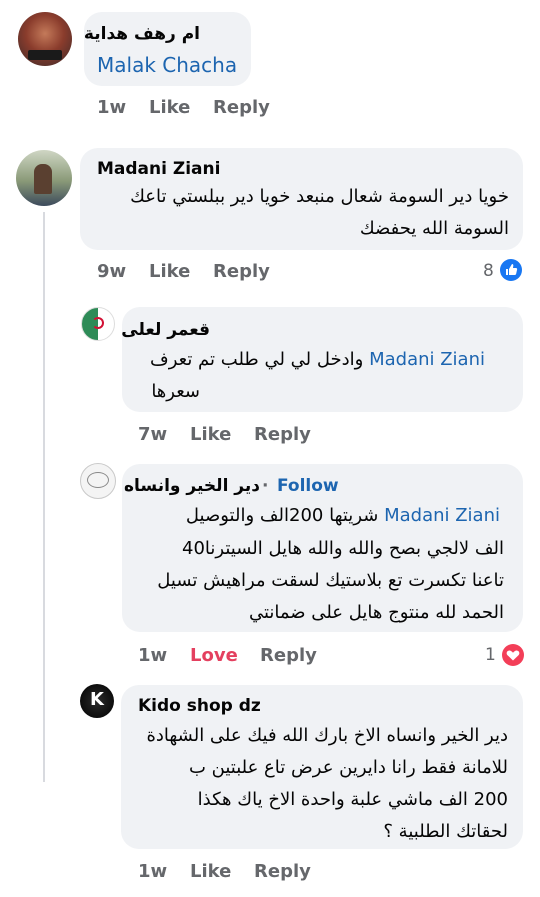 The height and width of the screenshot is (897, 540). What do you see at coordinates (330, 580) in the screenshot?
I see `reply-text-line: تاعنا تكسرت تع بلاستيك لسقت مراهيش تسيل` at bounding box center [330, 580].